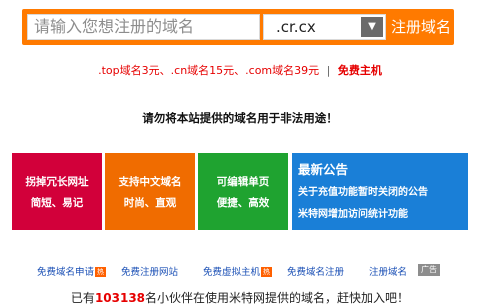 The width and height of the screenshot is (480, 306). I want to click on domain-search-input: 请输入您想注册的域名, so click(143, 27).